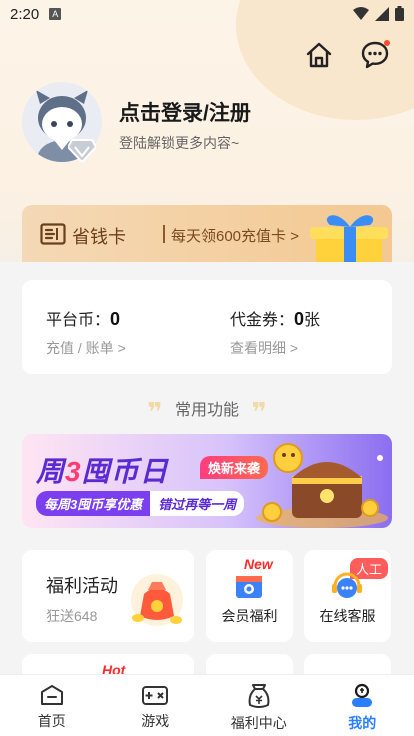  Describe the element at coordinates (375, 55) in the screenshot. I see `message-button` at that location.